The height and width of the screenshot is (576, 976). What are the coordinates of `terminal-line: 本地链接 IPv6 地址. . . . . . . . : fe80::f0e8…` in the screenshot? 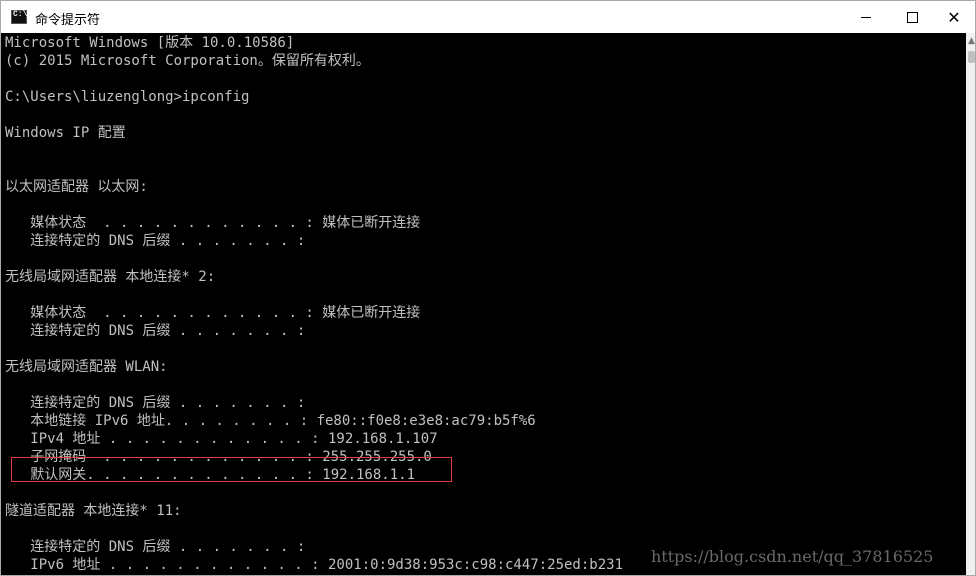 It's located at (270, 421).